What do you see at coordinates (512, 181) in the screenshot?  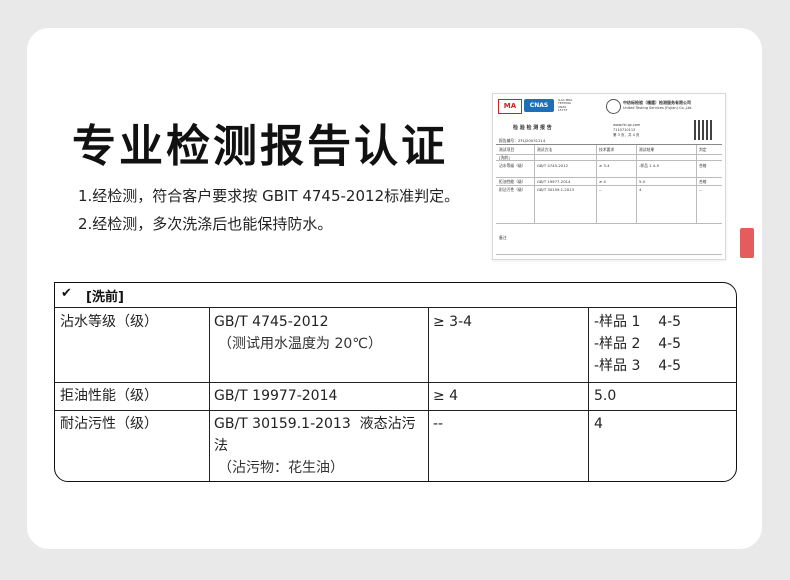 I see `report-cell: 拒油性能（级）` at bounding box center [512, 181].